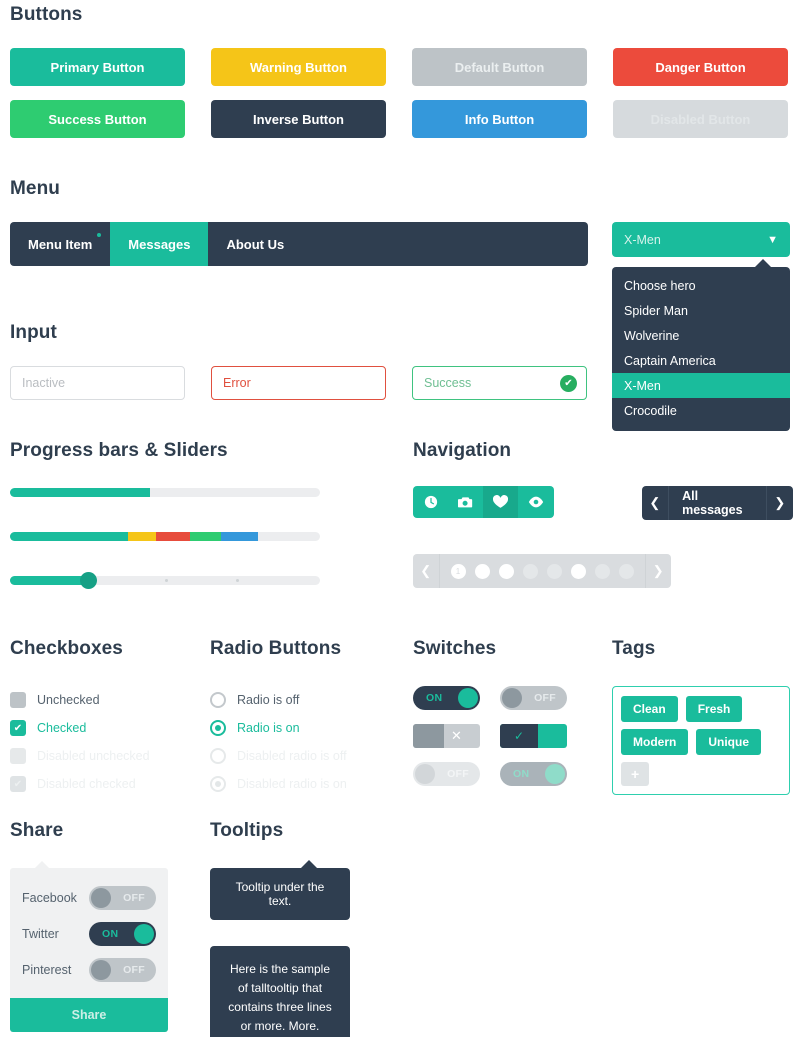 This screenshot has height=1037, width=800. I want to click on radio-label: Disabled radio is on, so click(292, 784).